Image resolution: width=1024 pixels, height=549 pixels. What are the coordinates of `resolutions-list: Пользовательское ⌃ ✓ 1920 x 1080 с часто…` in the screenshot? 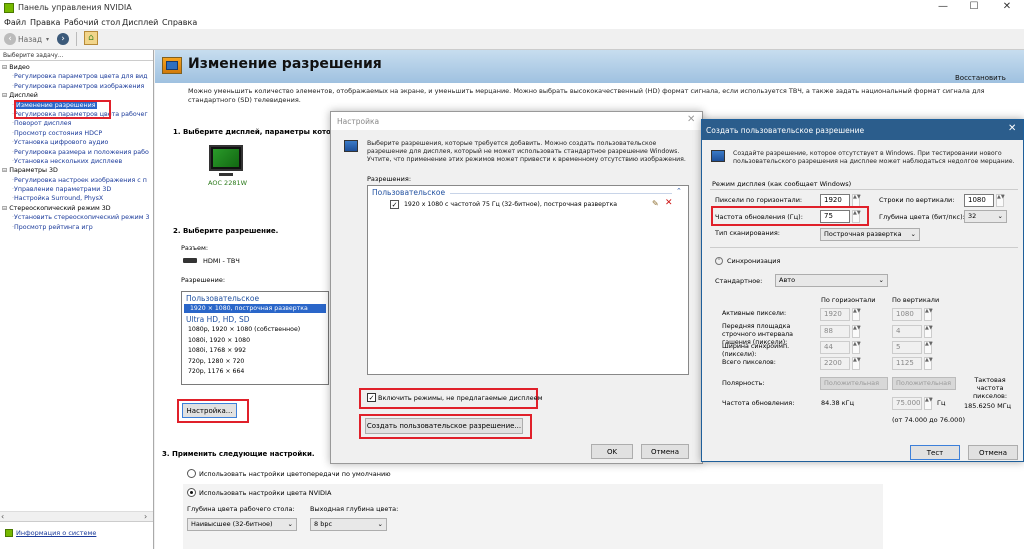 It's located at (528, 280).